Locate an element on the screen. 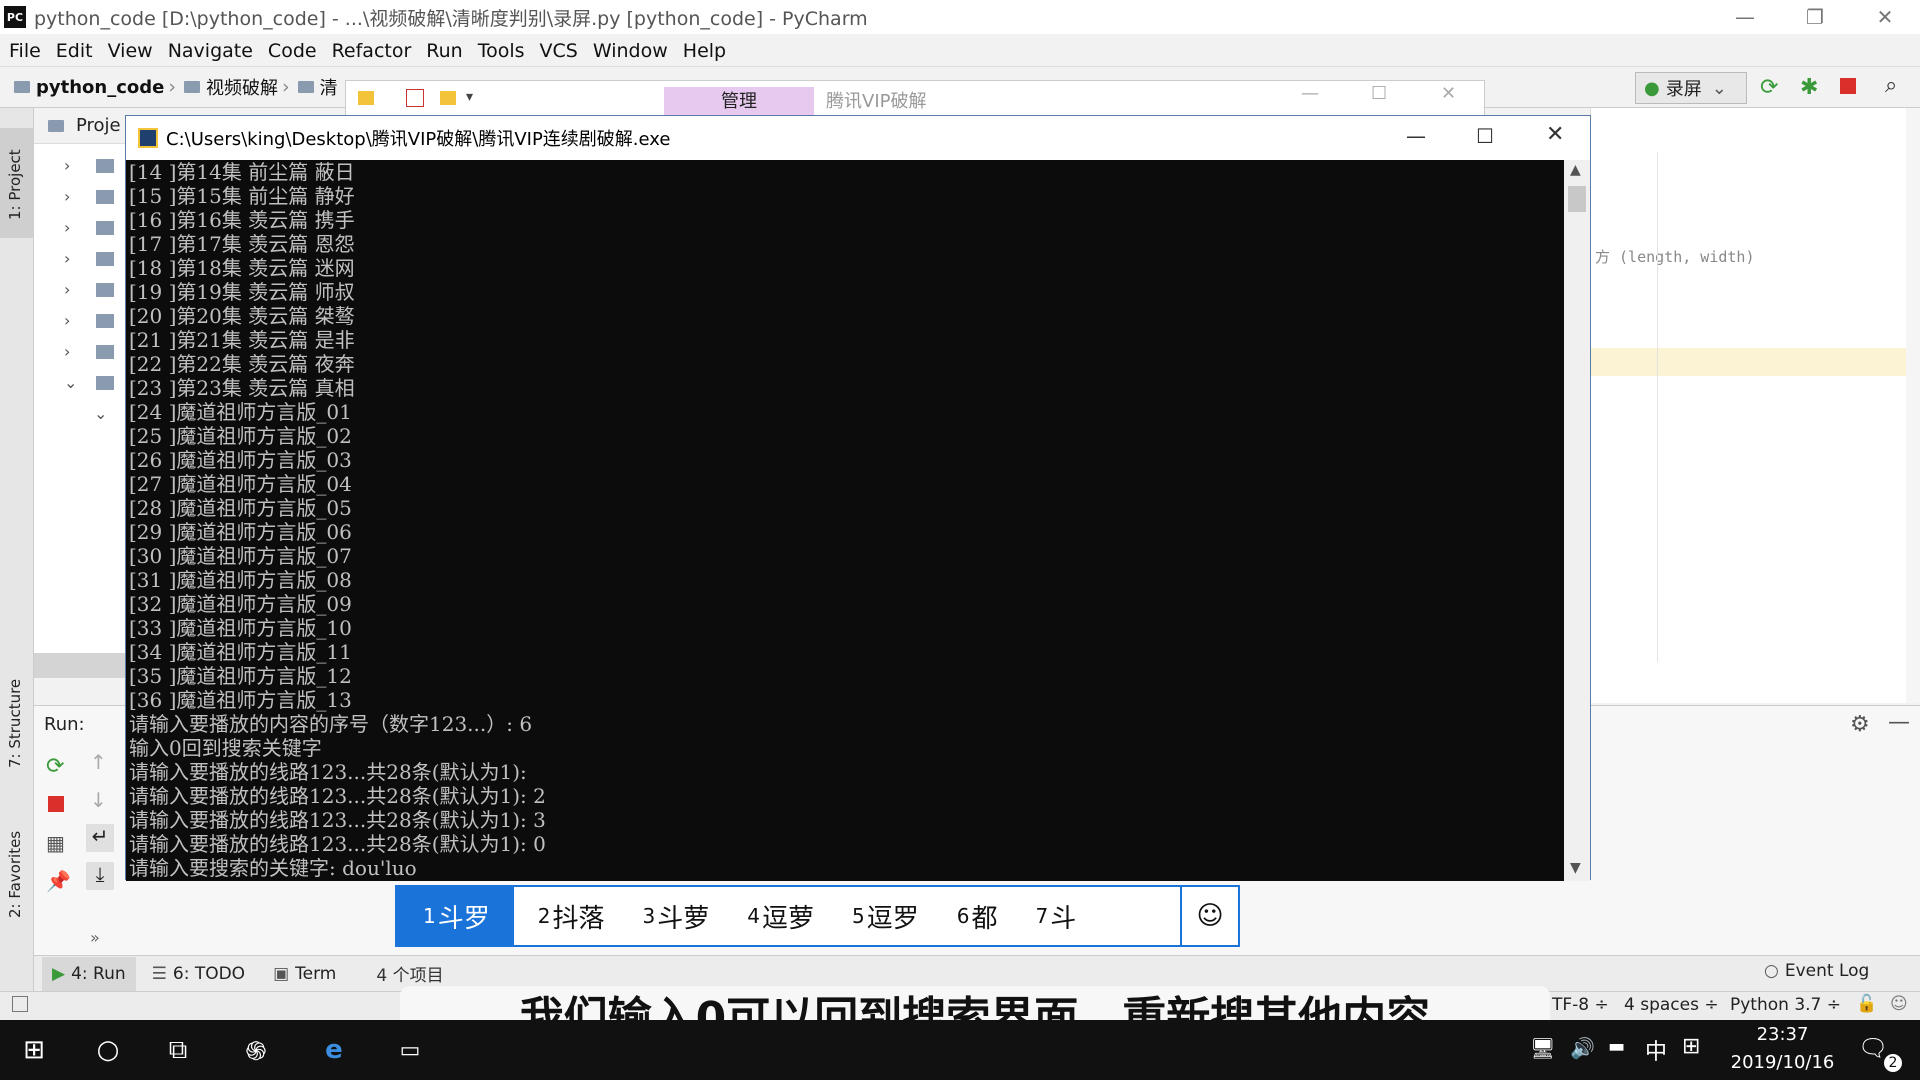  app-swirl-icon: ֍ is located at coordinates (256, 1050).